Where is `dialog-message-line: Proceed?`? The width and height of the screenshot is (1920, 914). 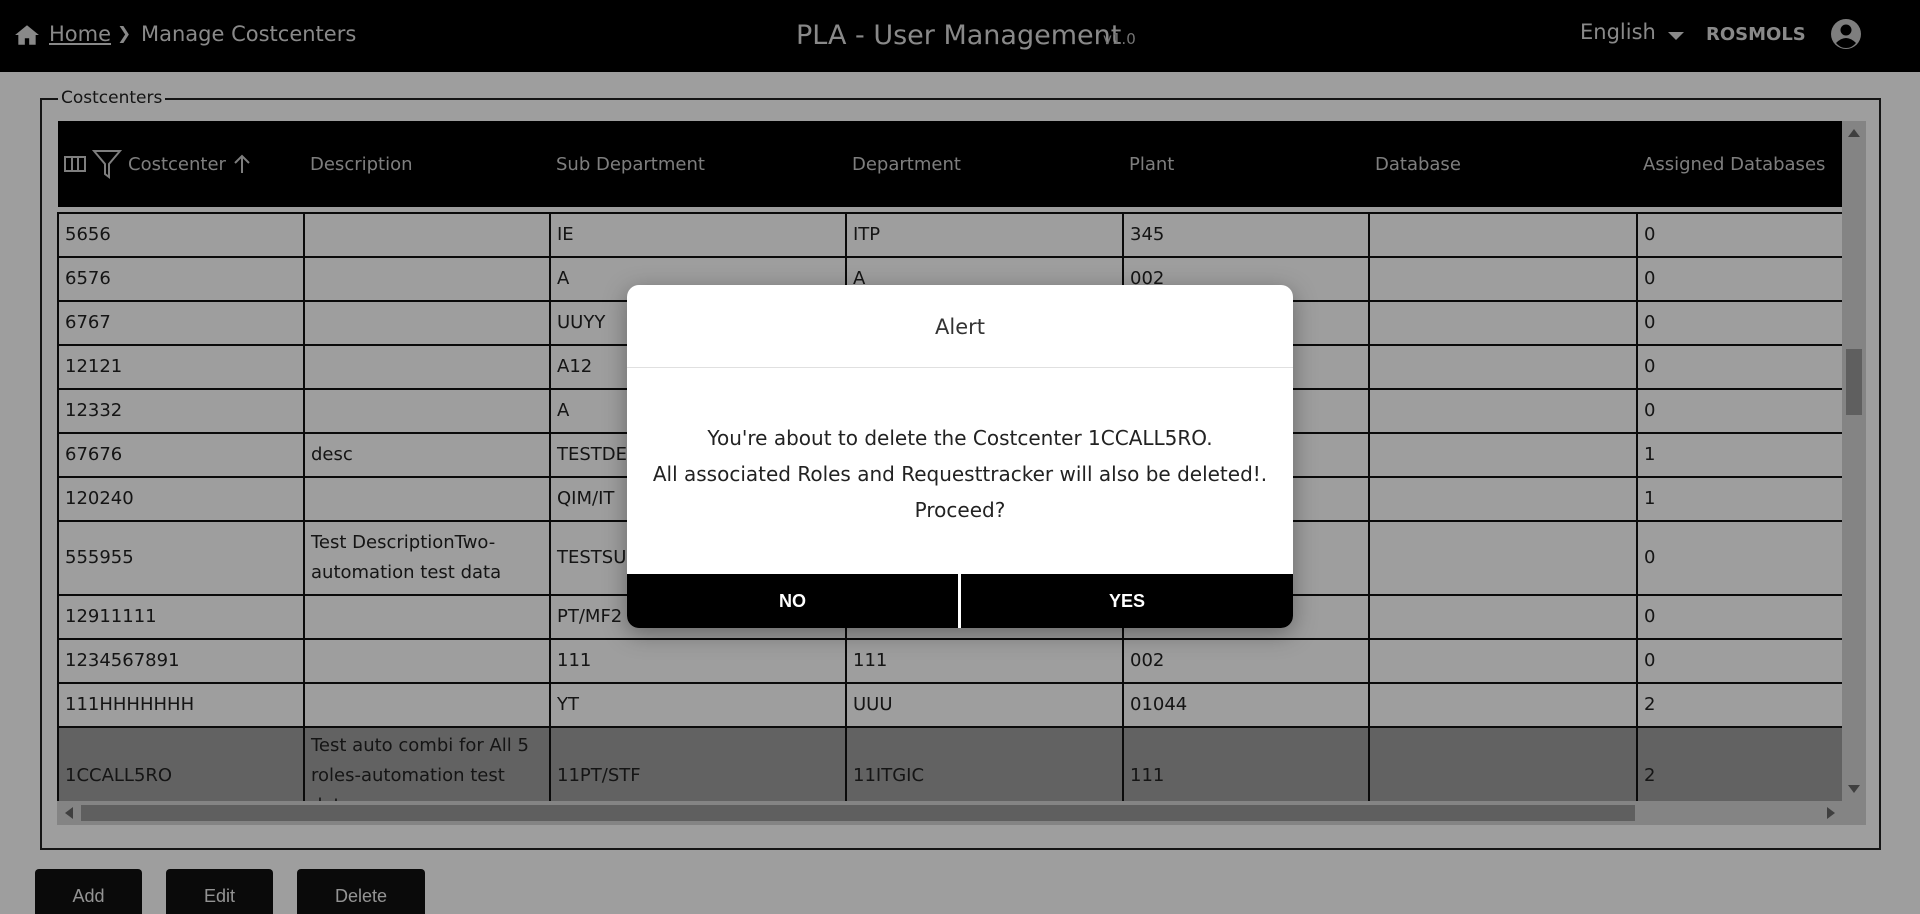 dialog-message-line: Proceed? is located at coordinates (960, 510).